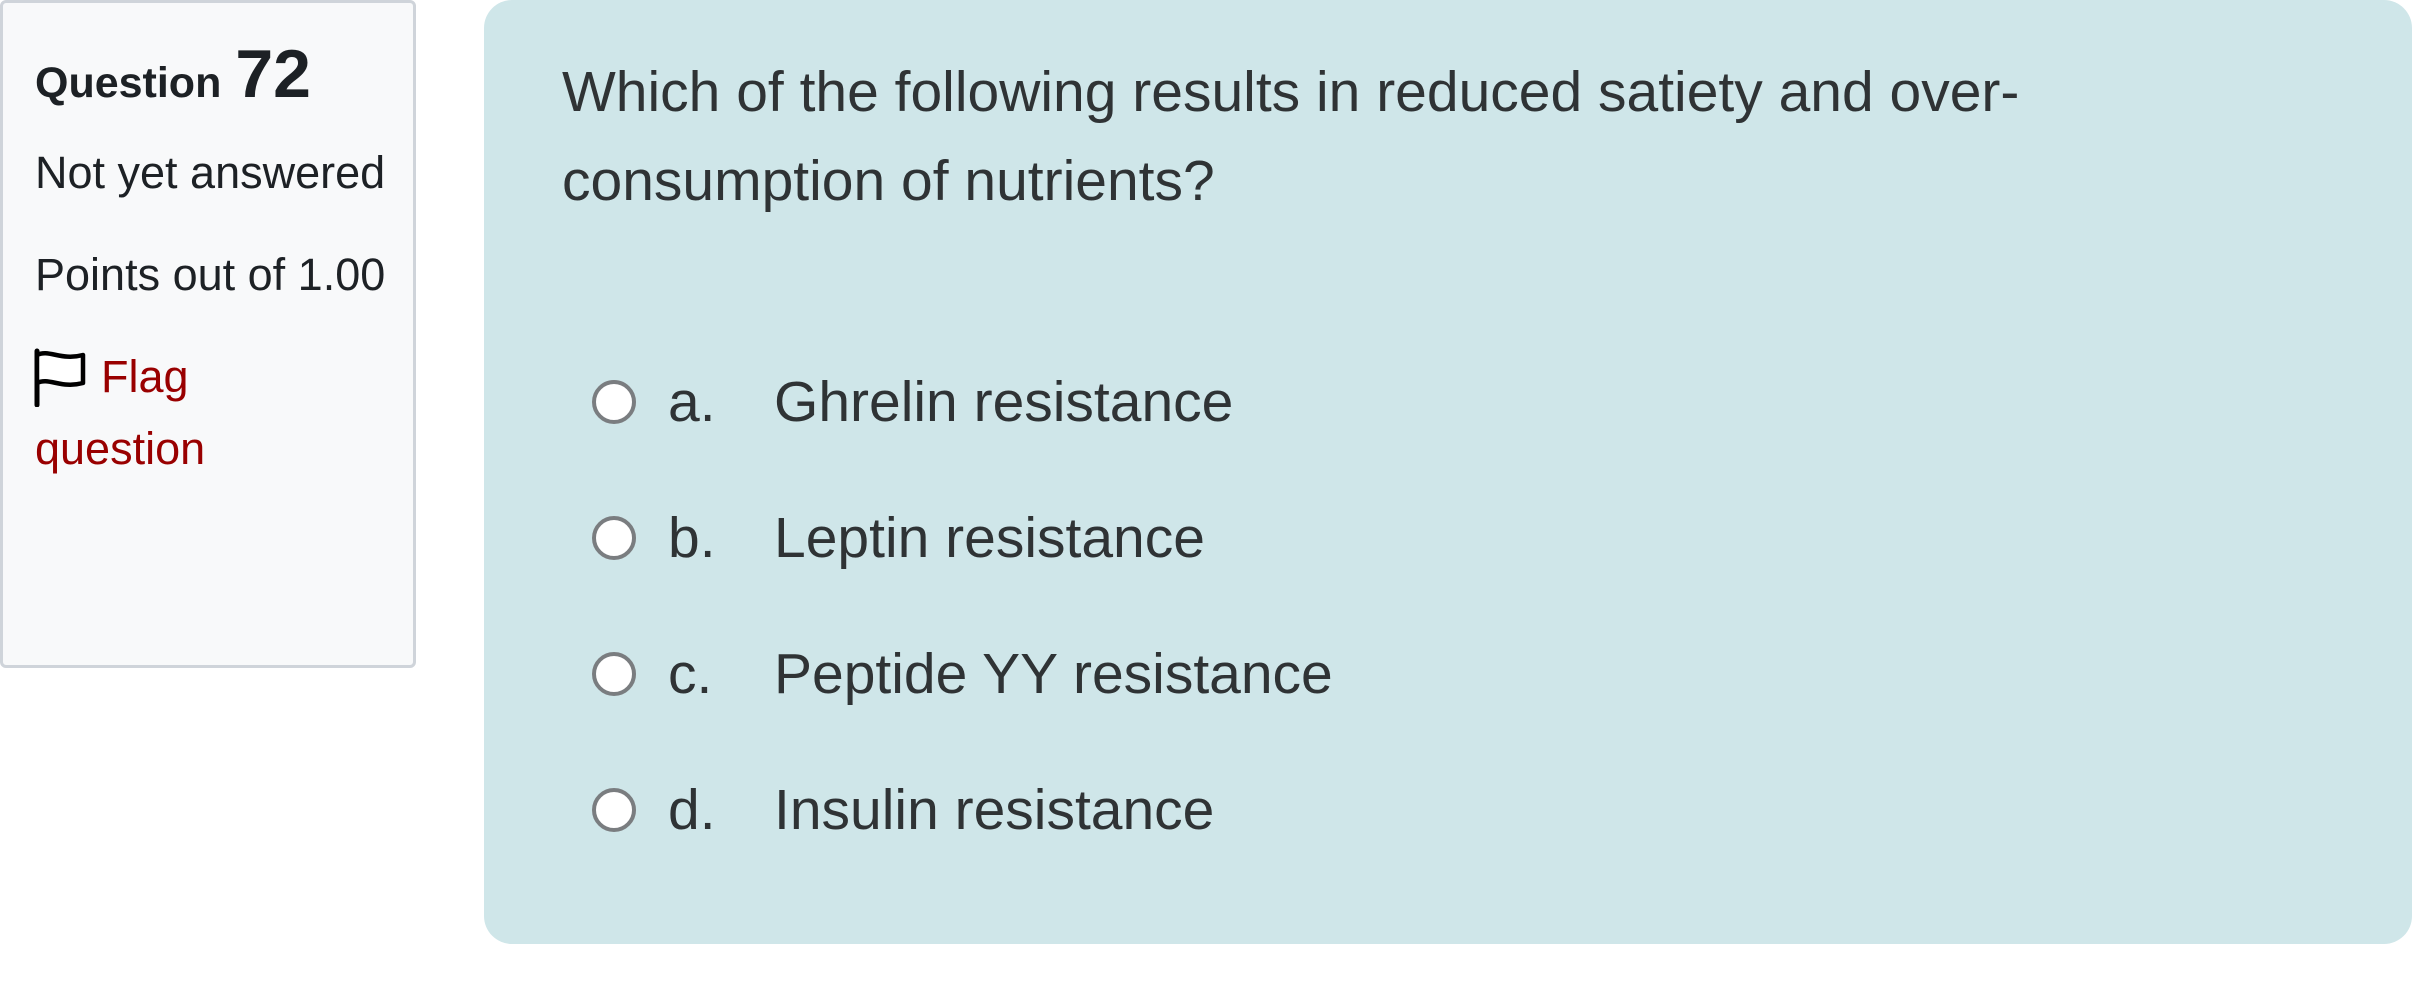 Image resolution: width=2412 pixels, height=1008 pixels. I want to click on answer-letter: d., so click(692, 810).